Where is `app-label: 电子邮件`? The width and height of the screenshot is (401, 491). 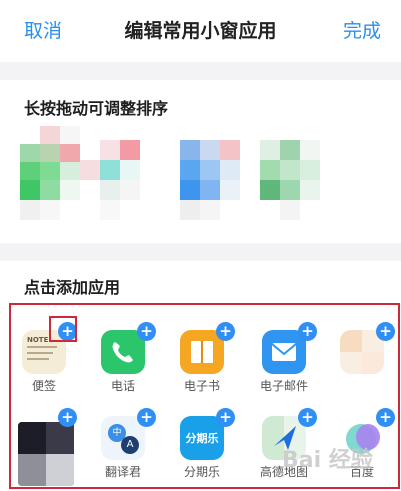 app-label: 电子邮件 is located at coordinates (283, 386).